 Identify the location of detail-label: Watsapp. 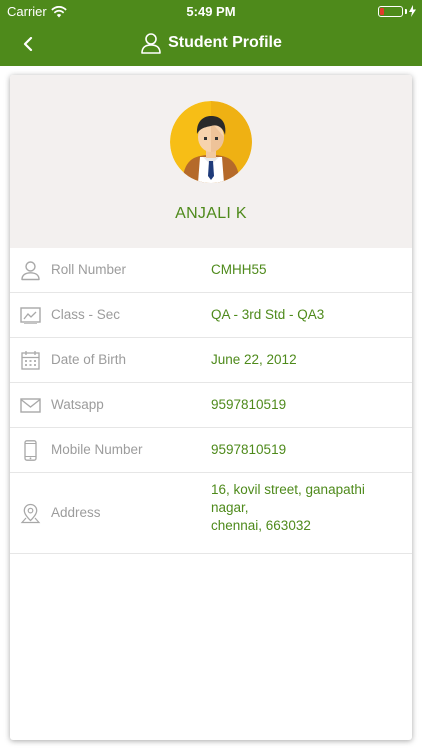
(77, 404).